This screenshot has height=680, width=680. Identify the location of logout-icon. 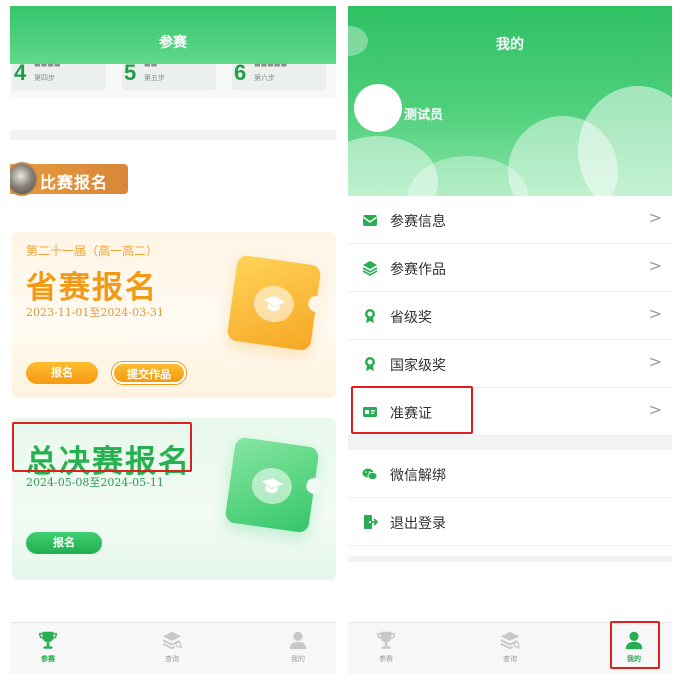
(371, 522).